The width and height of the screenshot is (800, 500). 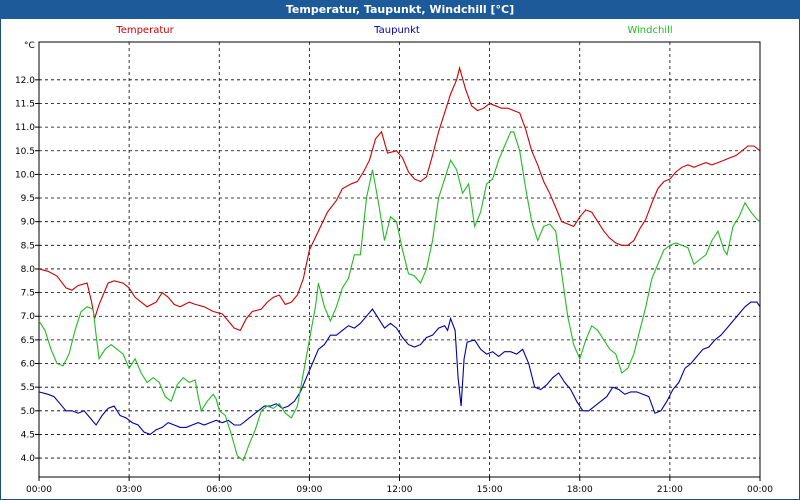 I want to click on y-axis-unit: °C, so click(x=29, y=46).